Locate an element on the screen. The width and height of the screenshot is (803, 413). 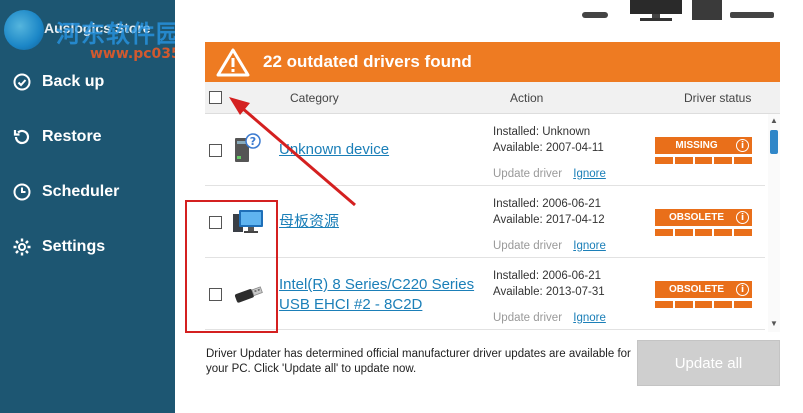
driver-name-link: Unknown device is located at coordinates (334, 150).